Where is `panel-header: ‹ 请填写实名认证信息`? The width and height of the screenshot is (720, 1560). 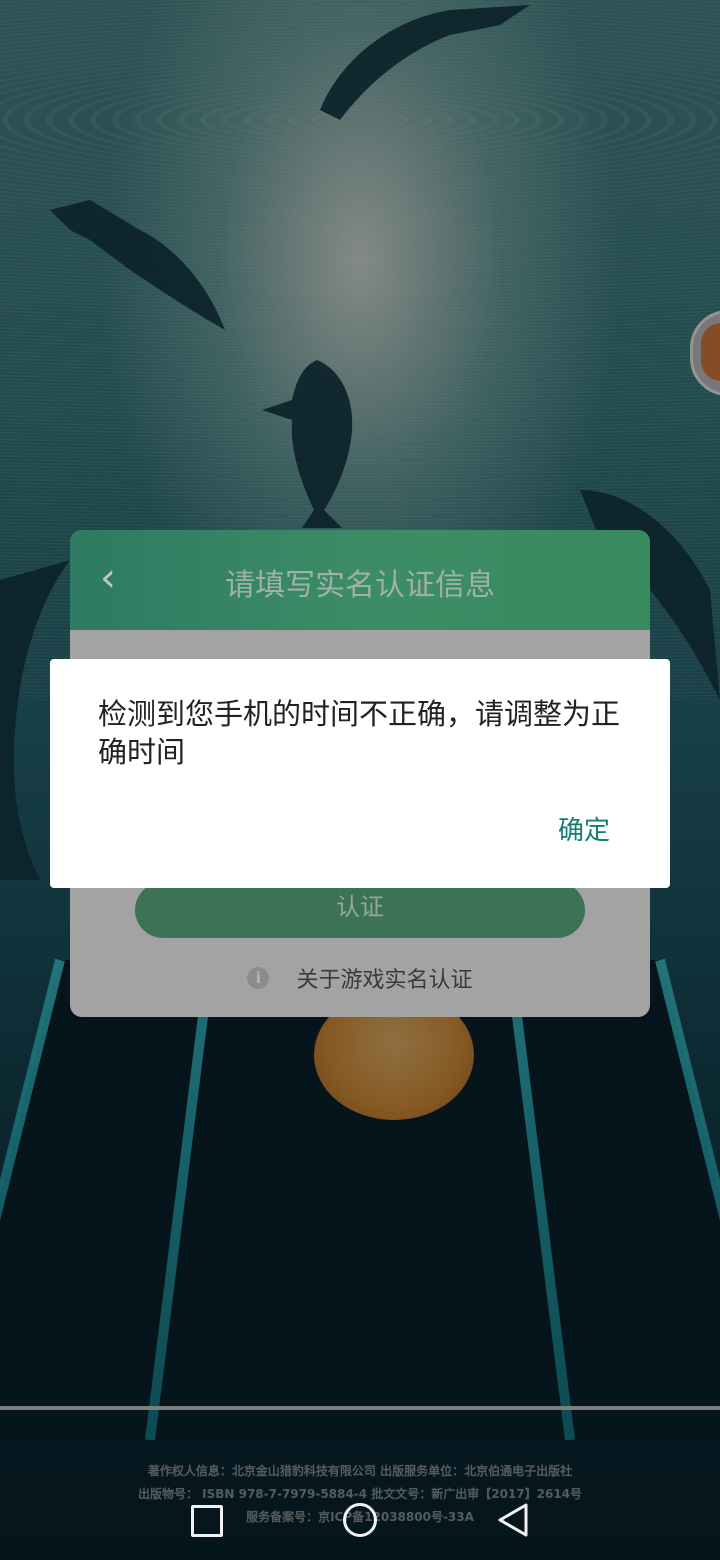 panel-header: ‹ 请填写实名认证信息 is located at coordinates (360, 580).